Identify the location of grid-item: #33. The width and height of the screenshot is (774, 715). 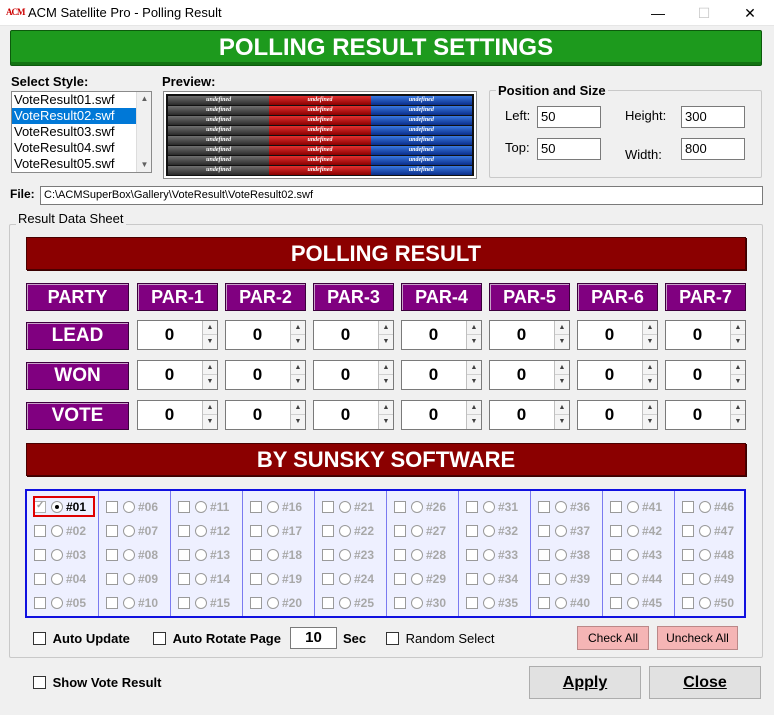
(492, 556).